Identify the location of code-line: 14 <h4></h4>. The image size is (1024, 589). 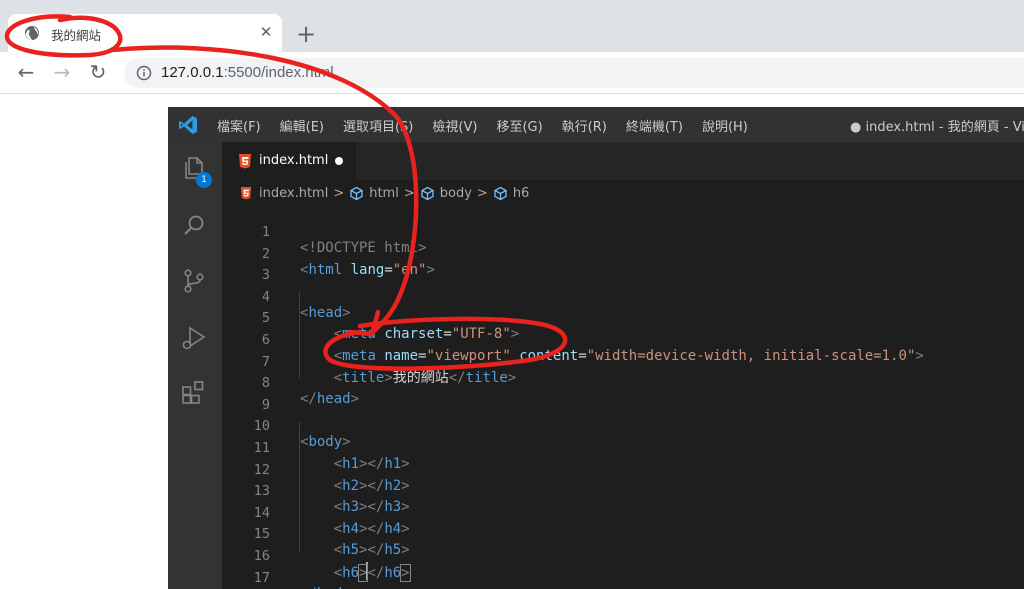
(623, 512).